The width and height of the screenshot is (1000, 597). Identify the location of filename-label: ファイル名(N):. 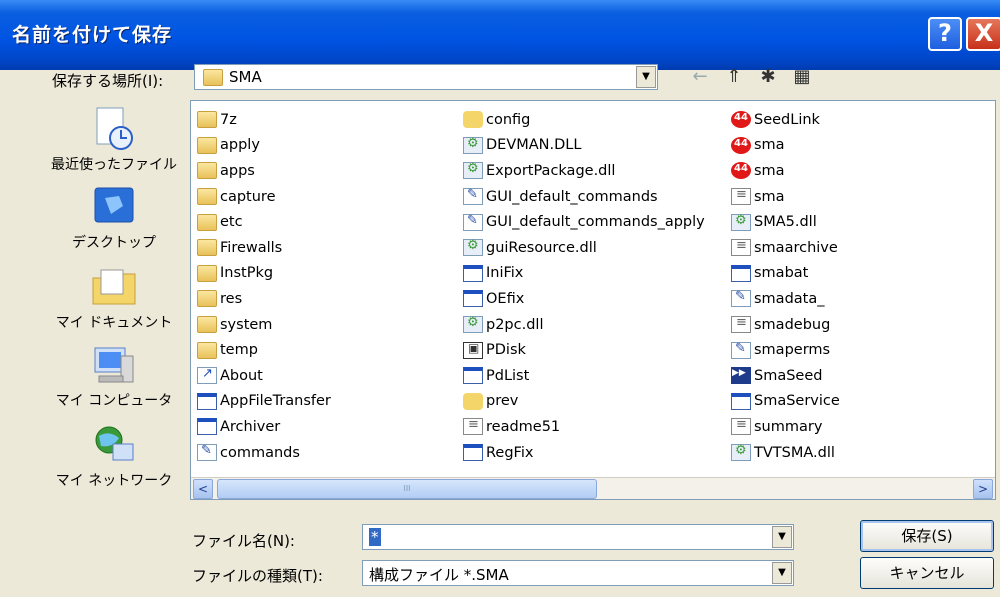
(243, 541).